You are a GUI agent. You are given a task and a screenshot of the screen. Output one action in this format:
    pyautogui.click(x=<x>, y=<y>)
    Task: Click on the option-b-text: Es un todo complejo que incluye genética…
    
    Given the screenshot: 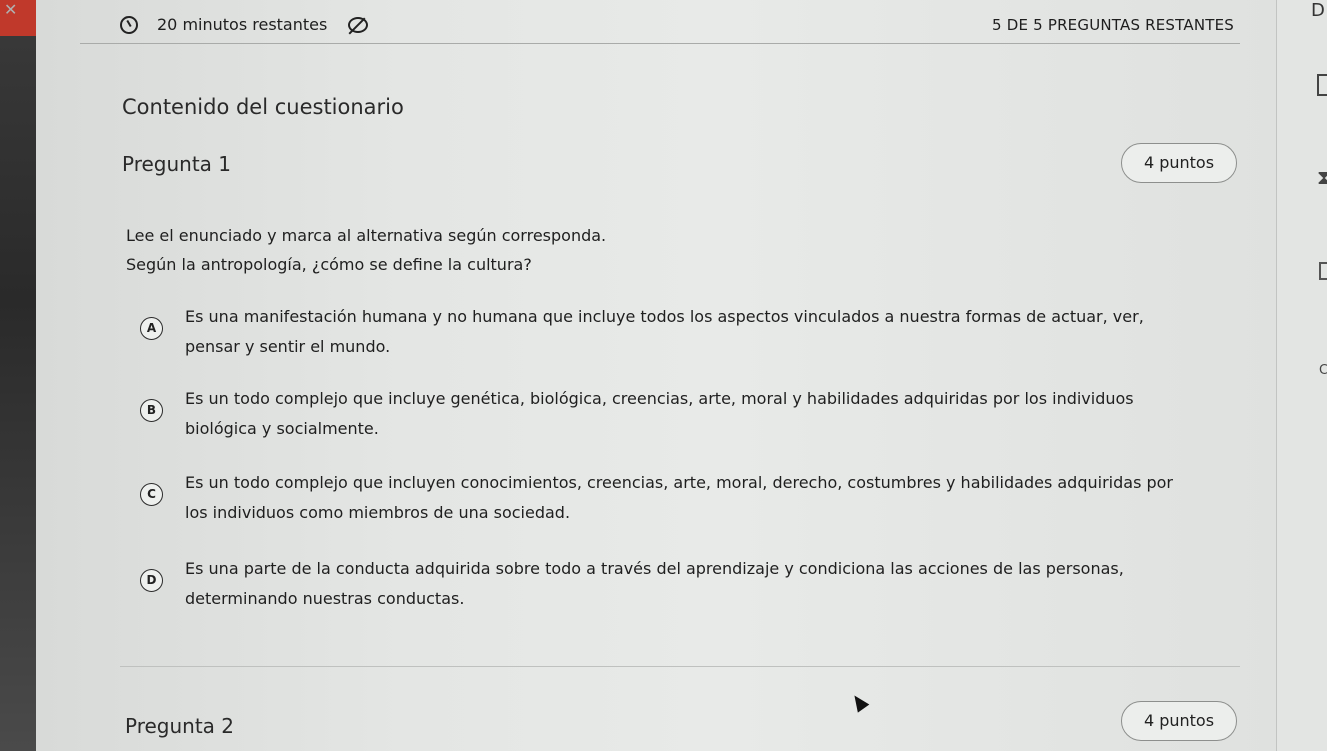 What is the action you would take?
    pyautogui.click(x=710, y=414)
    